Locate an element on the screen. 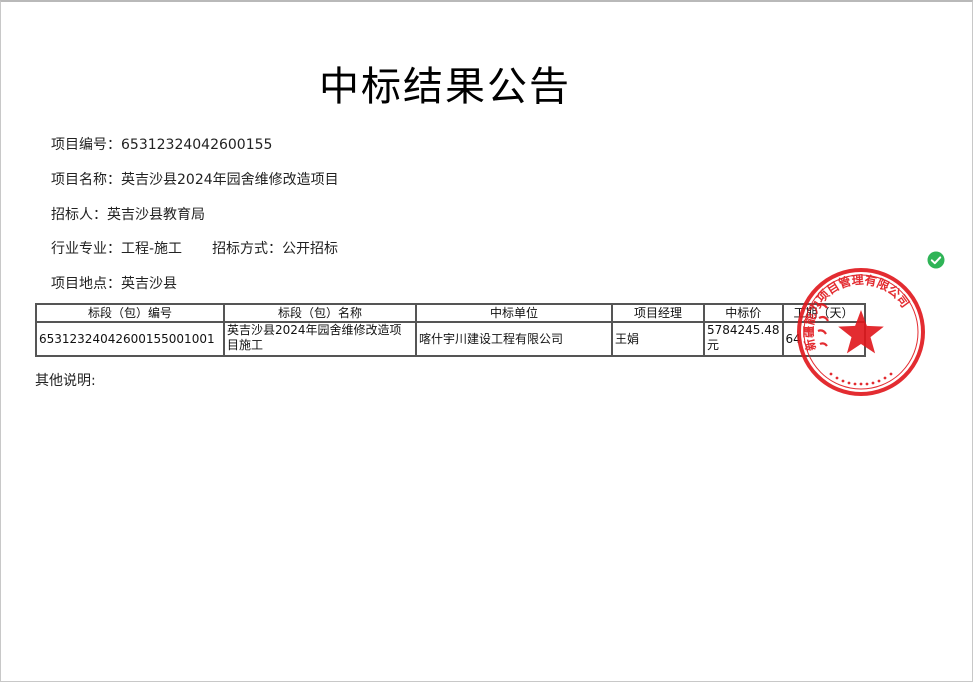 The image size is (975, 684). tenderer-value: 英吉沙县教育局 is located at coordinates (156, 215).